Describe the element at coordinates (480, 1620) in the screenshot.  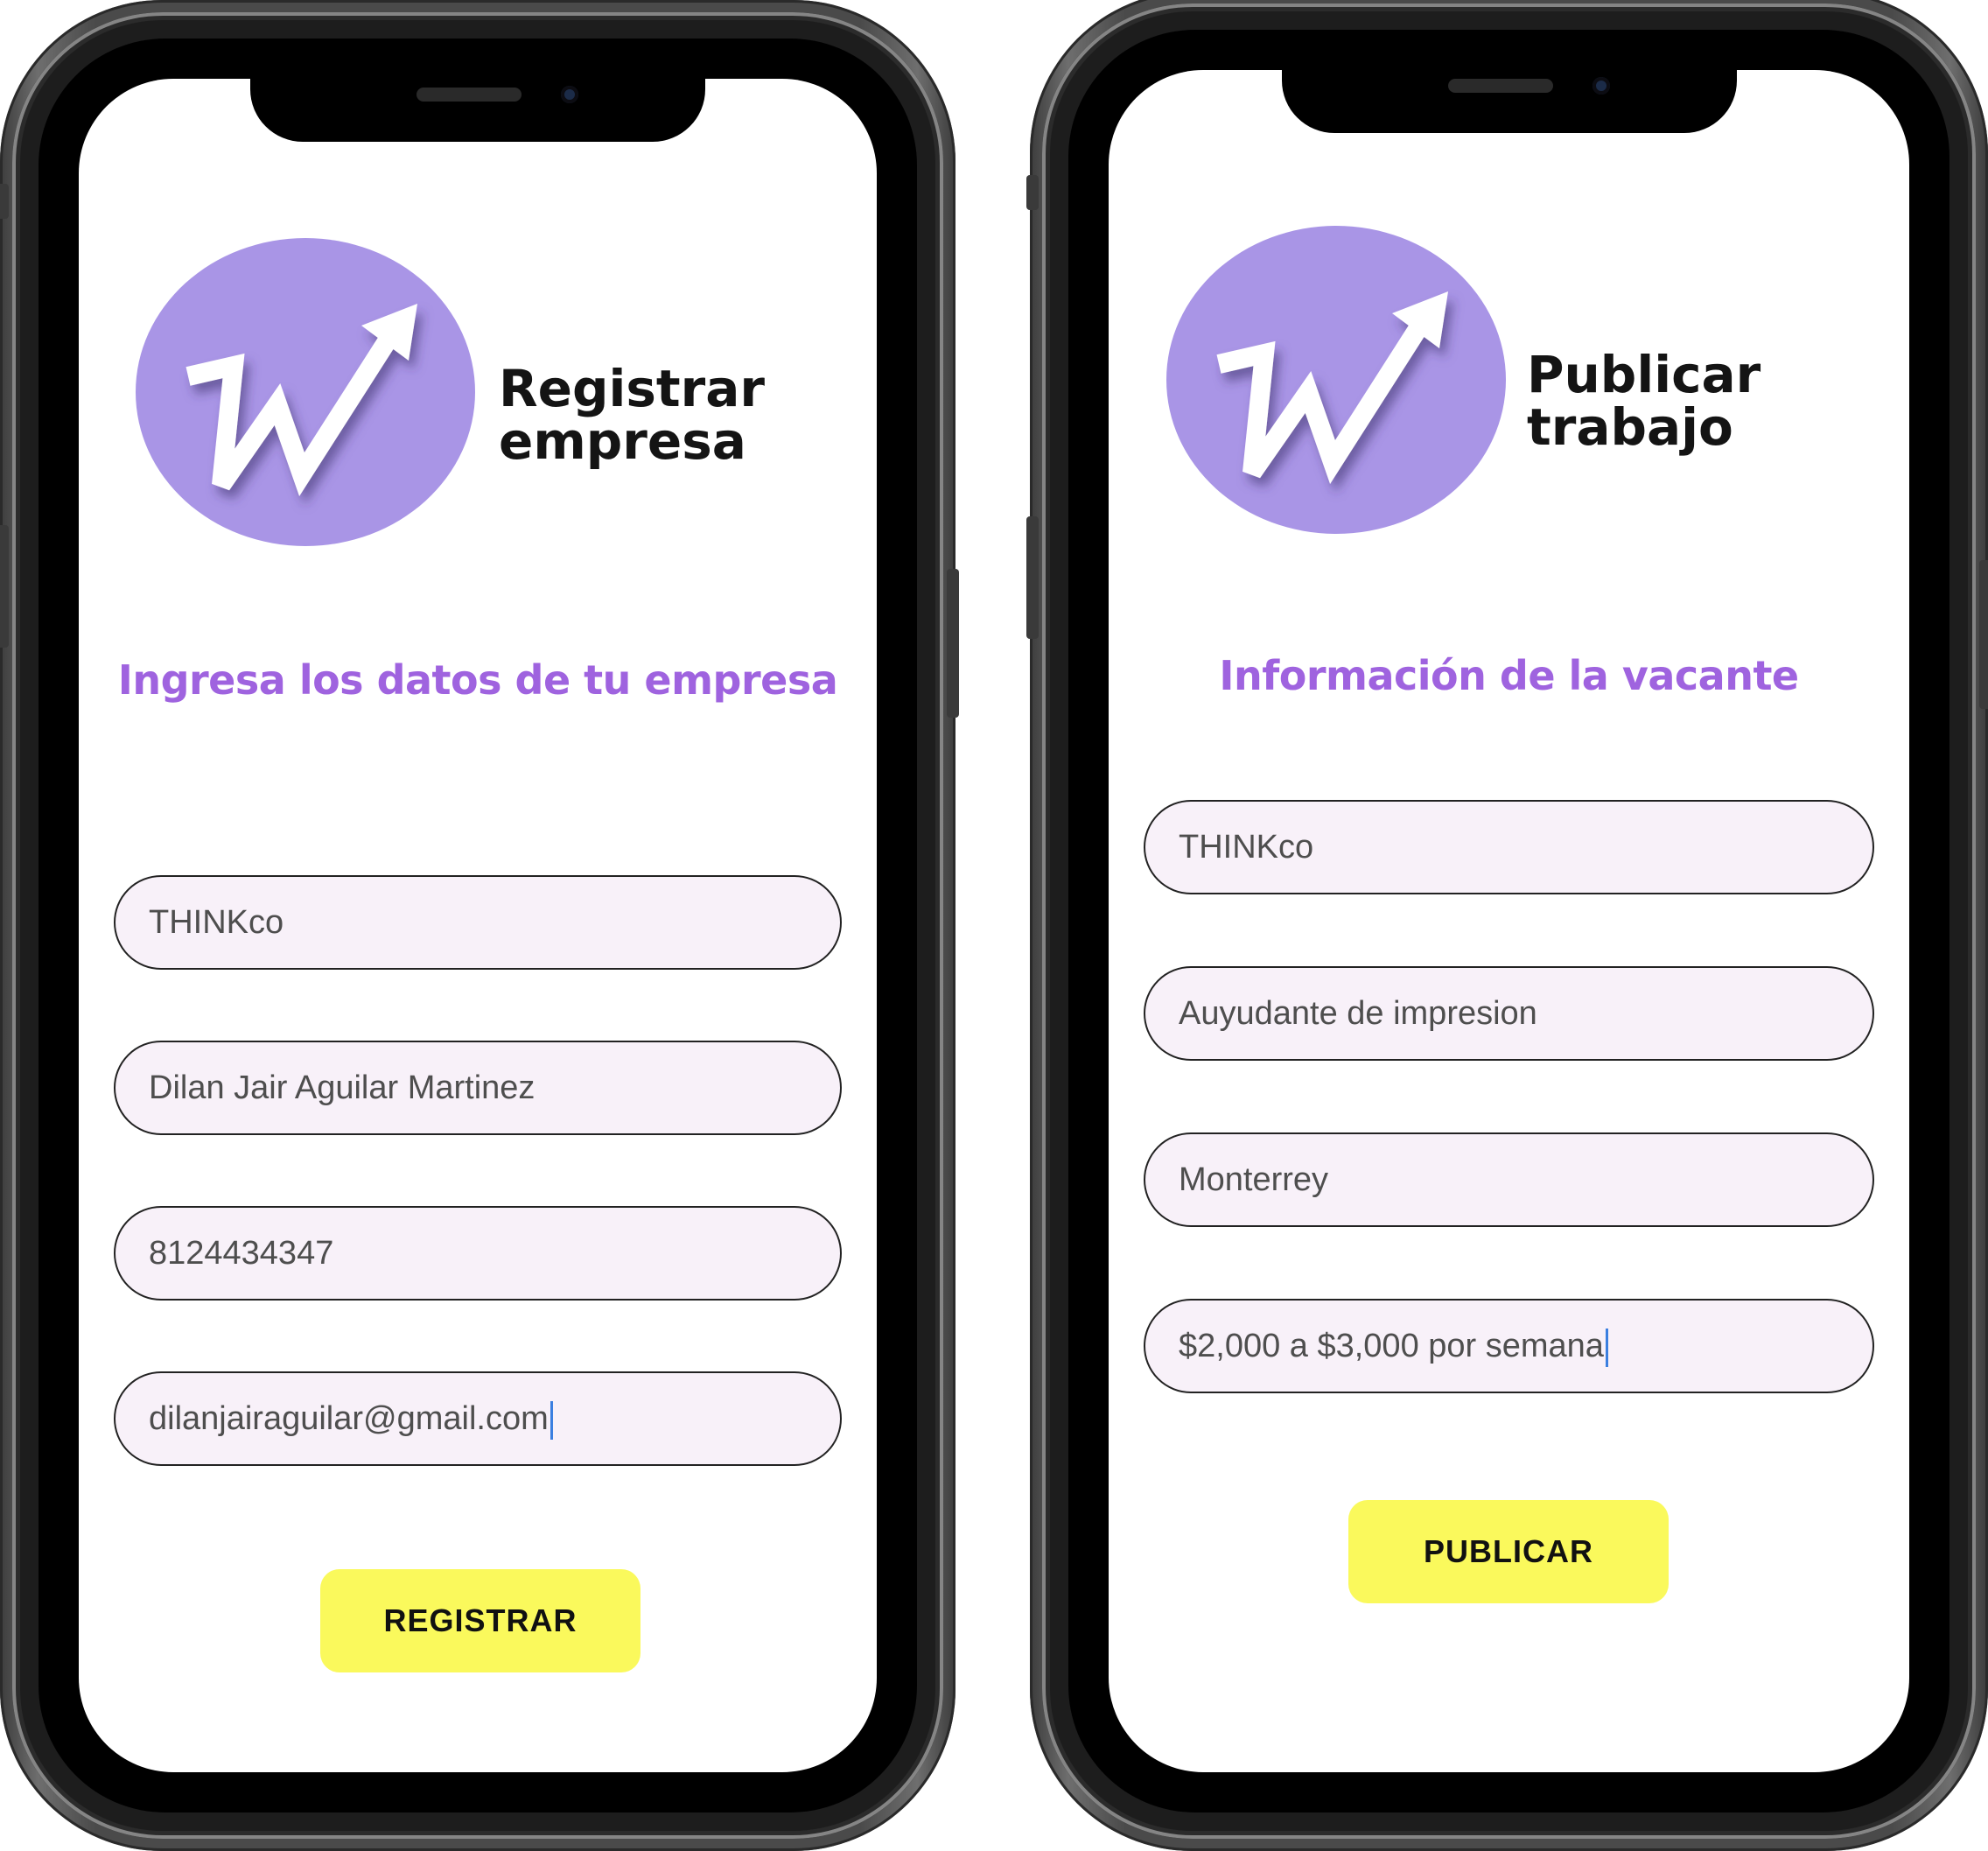
I see `register-button: REGISTRAR` at that location.